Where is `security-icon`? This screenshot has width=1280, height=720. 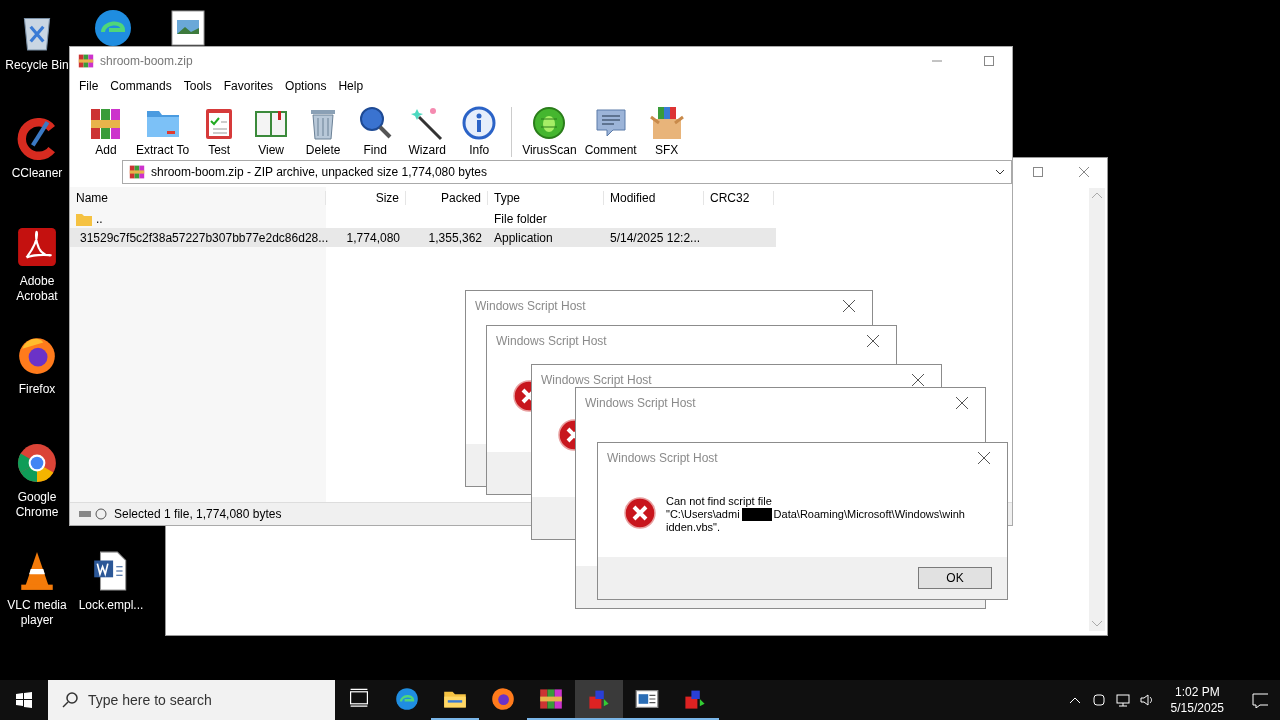 security-icon is located at coordinates (1098, 700).